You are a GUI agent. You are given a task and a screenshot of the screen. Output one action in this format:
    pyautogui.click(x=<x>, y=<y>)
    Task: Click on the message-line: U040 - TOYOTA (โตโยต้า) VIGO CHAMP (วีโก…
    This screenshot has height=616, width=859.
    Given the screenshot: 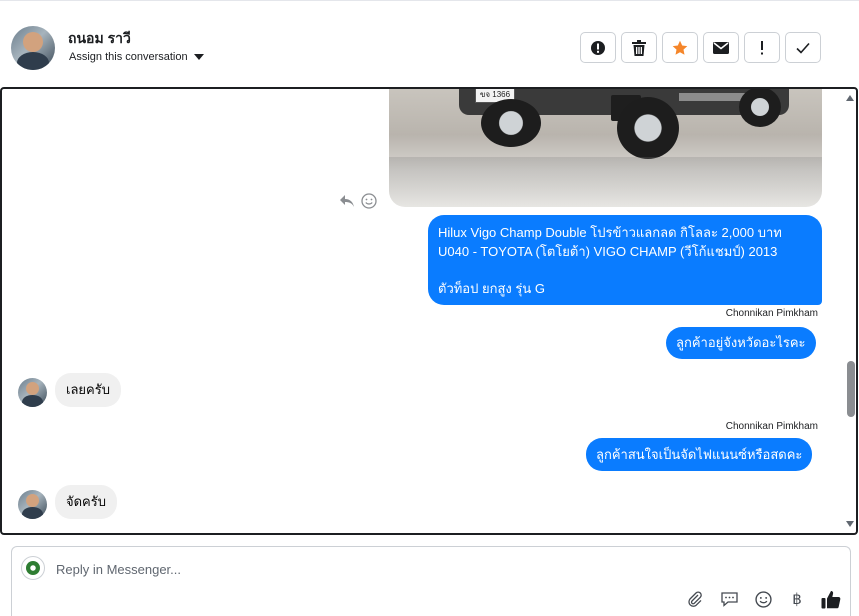 What is the action you would take?
    pyautogui.click(x=608, y=251)
    